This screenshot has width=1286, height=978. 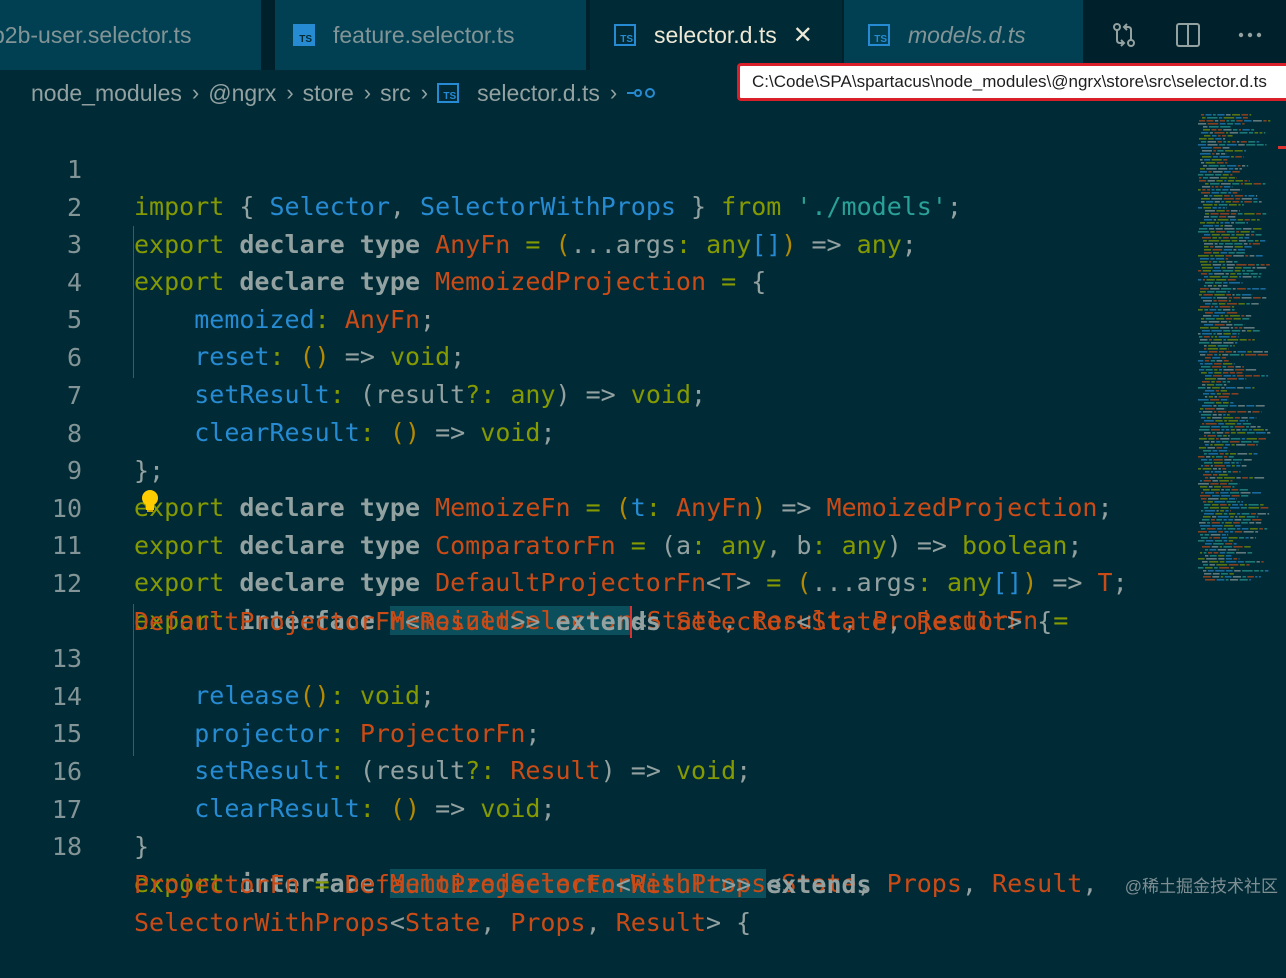 What do you see at coordinates (713, 922) in the screenshot?
I see `token: >` at bounding box center [713, 922].